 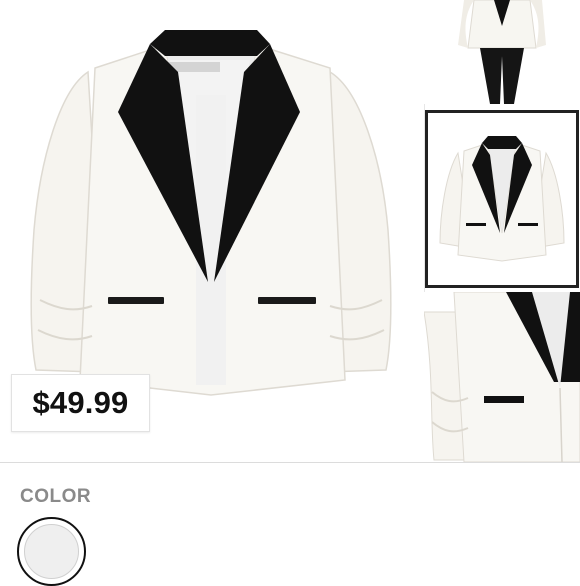 I want to click on model-wearing-blazer-thumbnail-icon, so click(x=502, y=52).